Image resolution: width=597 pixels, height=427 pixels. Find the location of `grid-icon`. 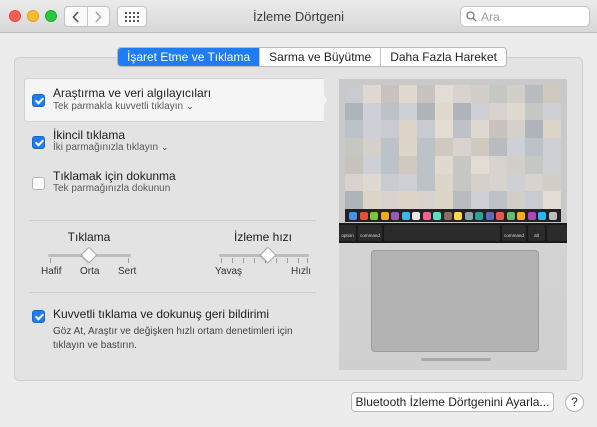

grid-icon is located at coordinates (132, 16).